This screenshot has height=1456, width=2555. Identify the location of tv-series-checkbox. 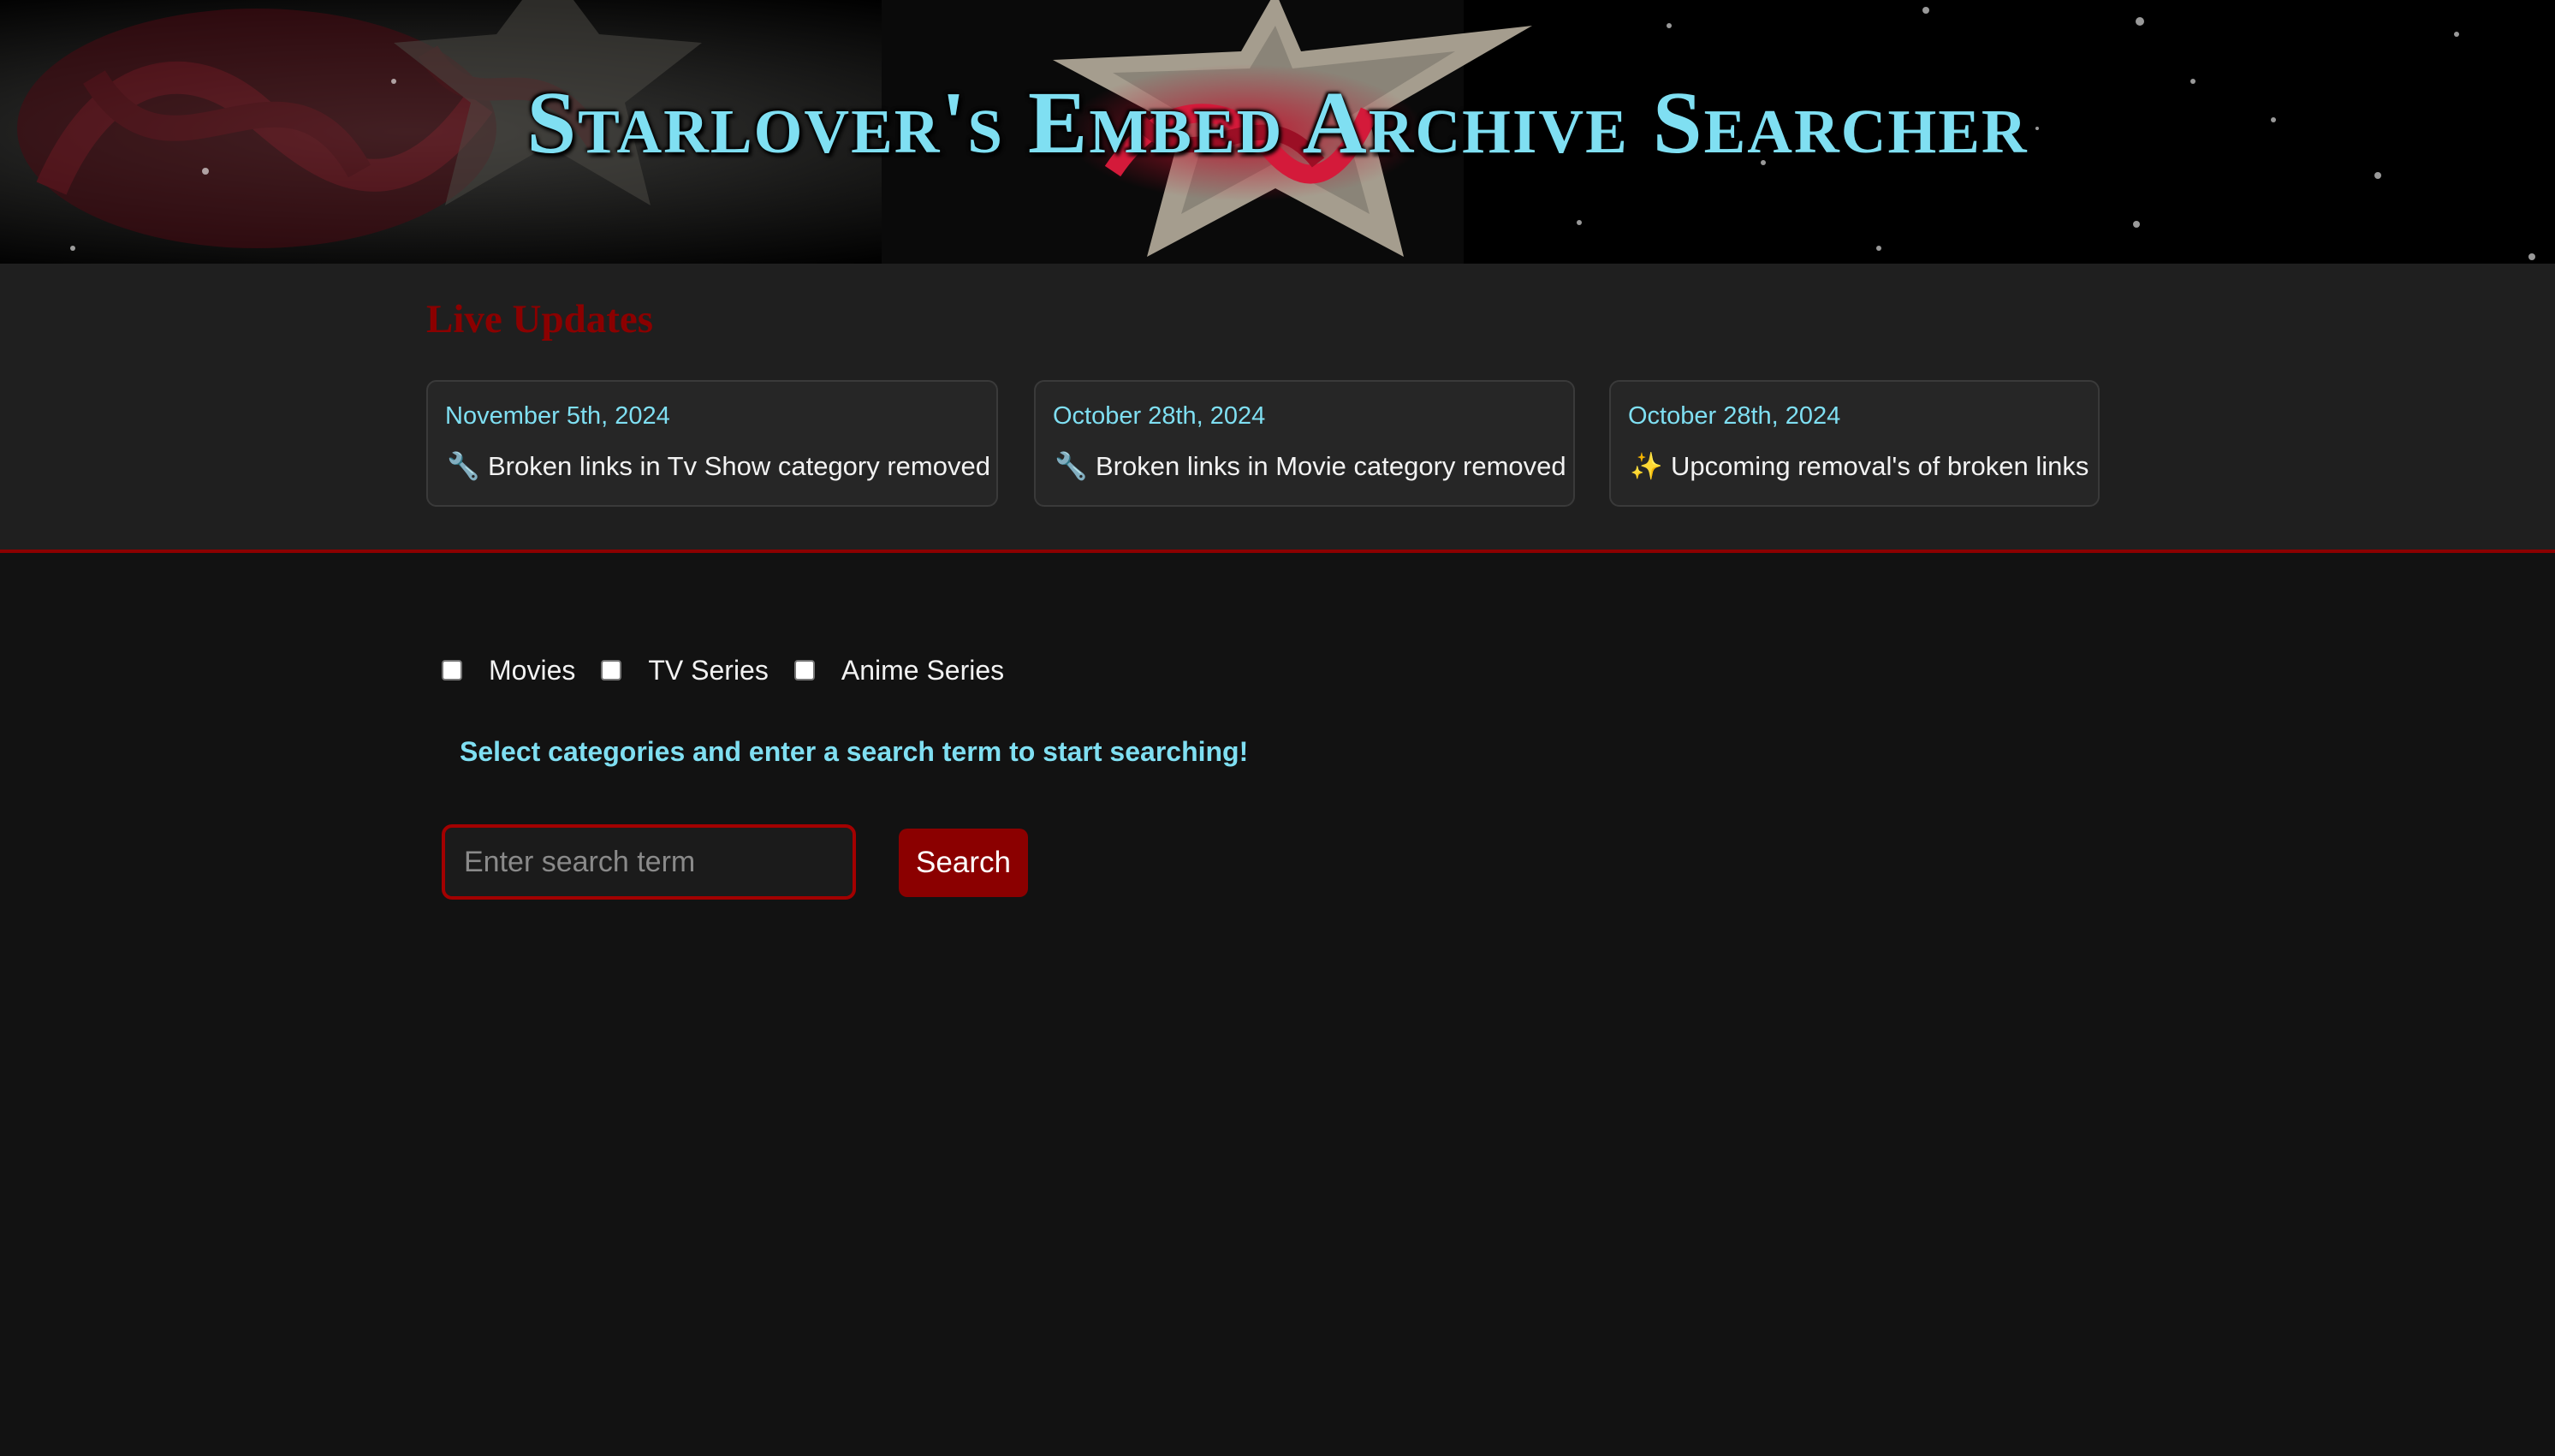
(612, 670).